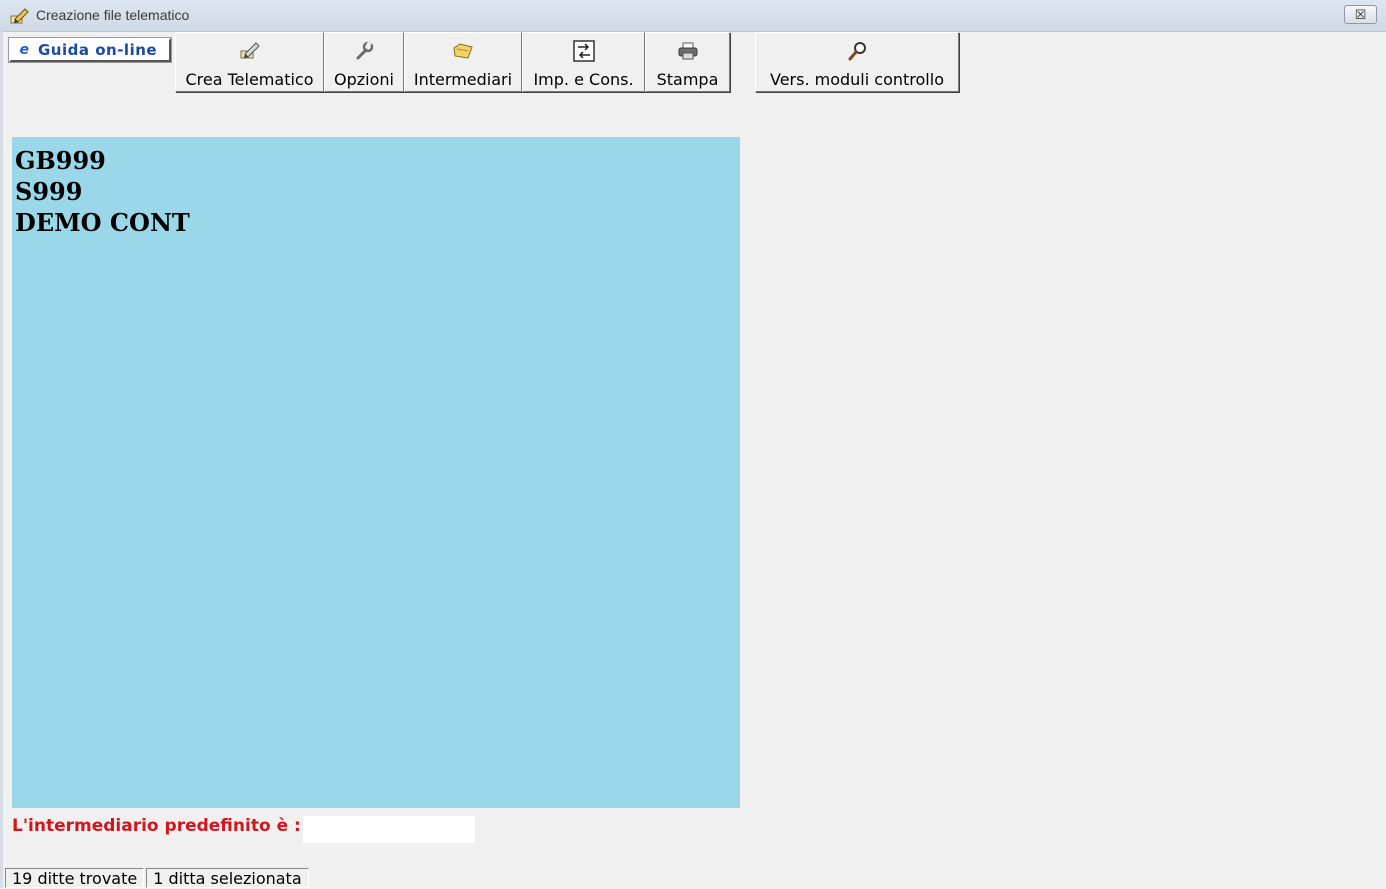 This screenshot has height=889, width=1386. Describe the element at coordinates (693, 16) in the screenshot. I see `title-bar: Creazione file telematico ☒` at that location.